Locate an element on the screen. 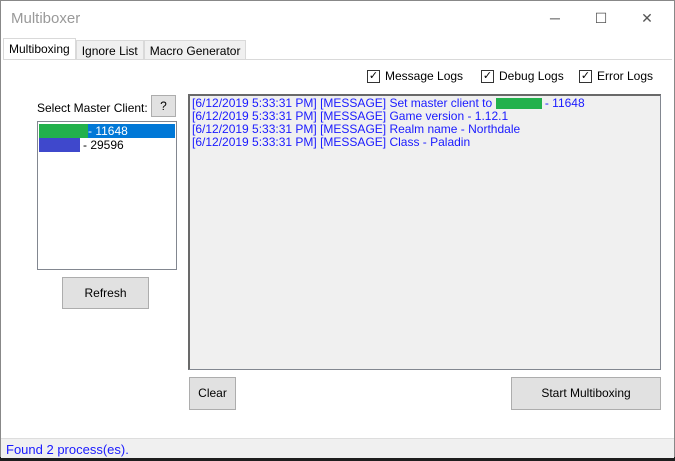 The image size is (675, 461). maximize-button: ☐ is located at coordinates (601, 18).